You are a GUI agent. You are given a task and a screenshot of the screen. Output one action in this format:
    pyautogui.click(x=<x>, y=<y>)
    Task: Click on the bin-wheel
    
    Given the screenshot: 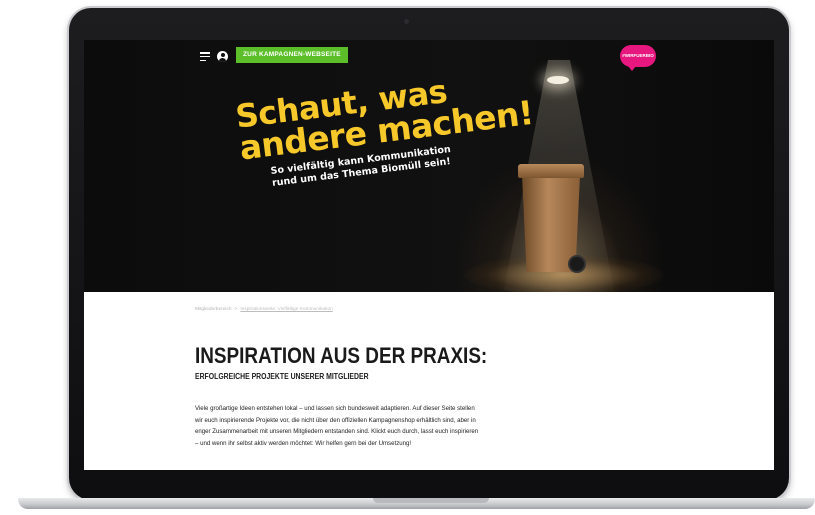 What is the action you would take?
    pyautogui.click(x=577, y=264)
    